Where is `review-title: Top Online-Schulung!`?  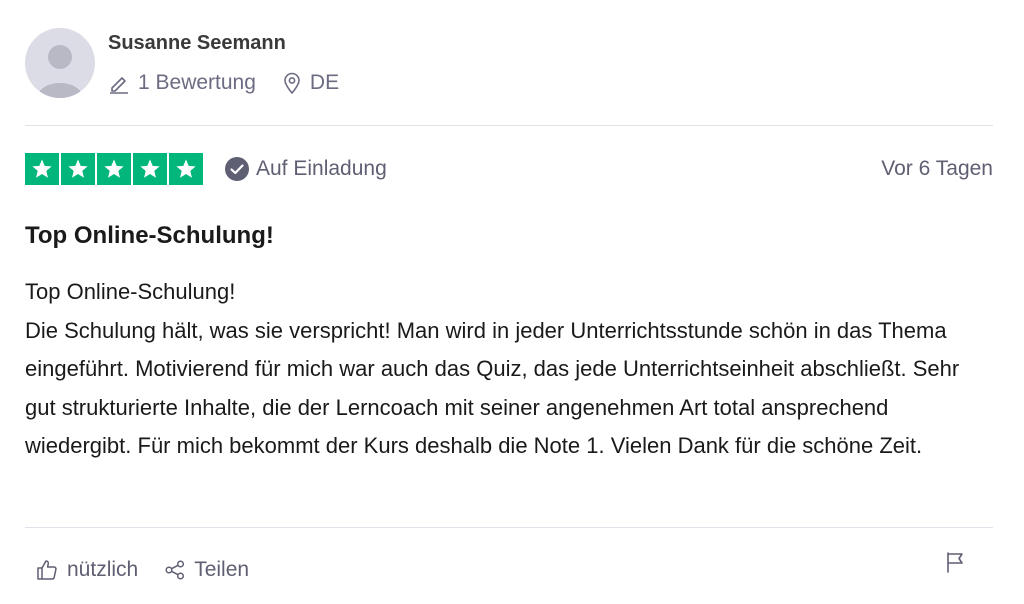 review-title: Top Online-Schulung! is located at coordinates (149, 236).